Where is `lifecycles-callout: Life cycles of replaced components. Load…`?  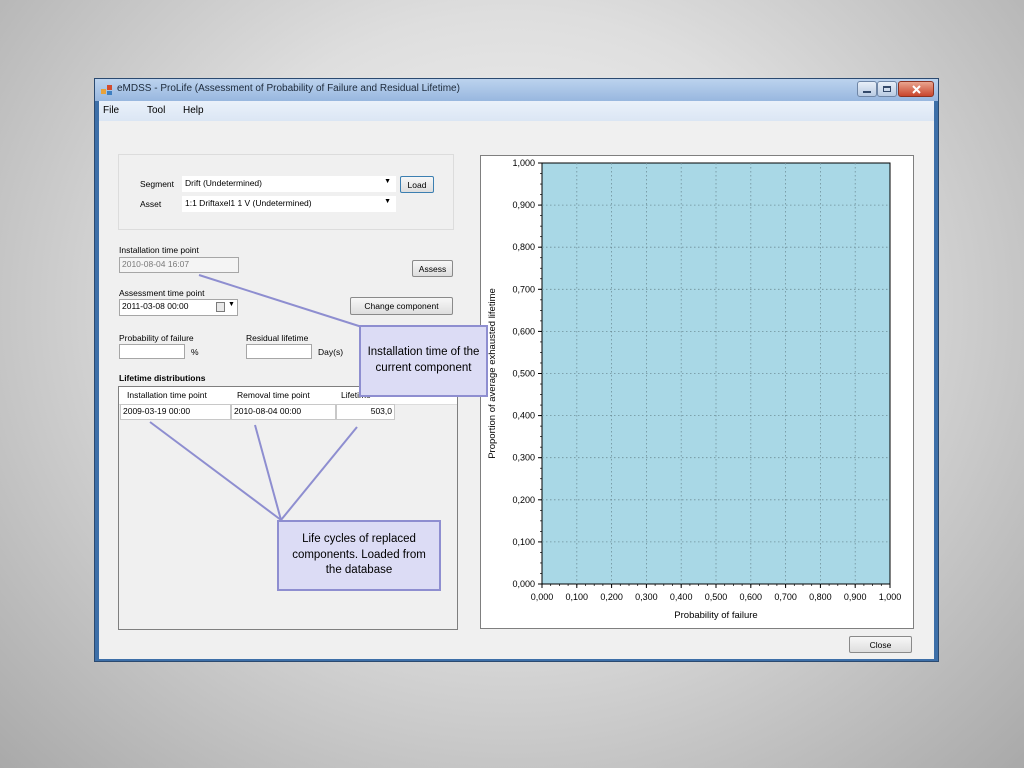 lifecycles-callout: Life cycles of replaced components. Load… is located at coordinates (359, 555).